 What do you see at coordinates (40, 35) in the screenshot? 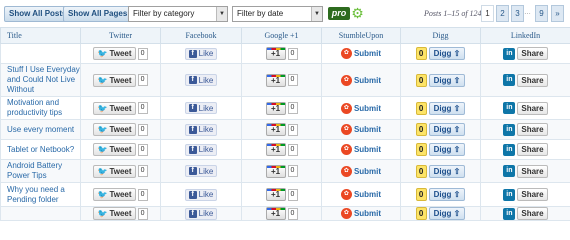
I see `column-header-title: Title` at bounding box center [40, 35].